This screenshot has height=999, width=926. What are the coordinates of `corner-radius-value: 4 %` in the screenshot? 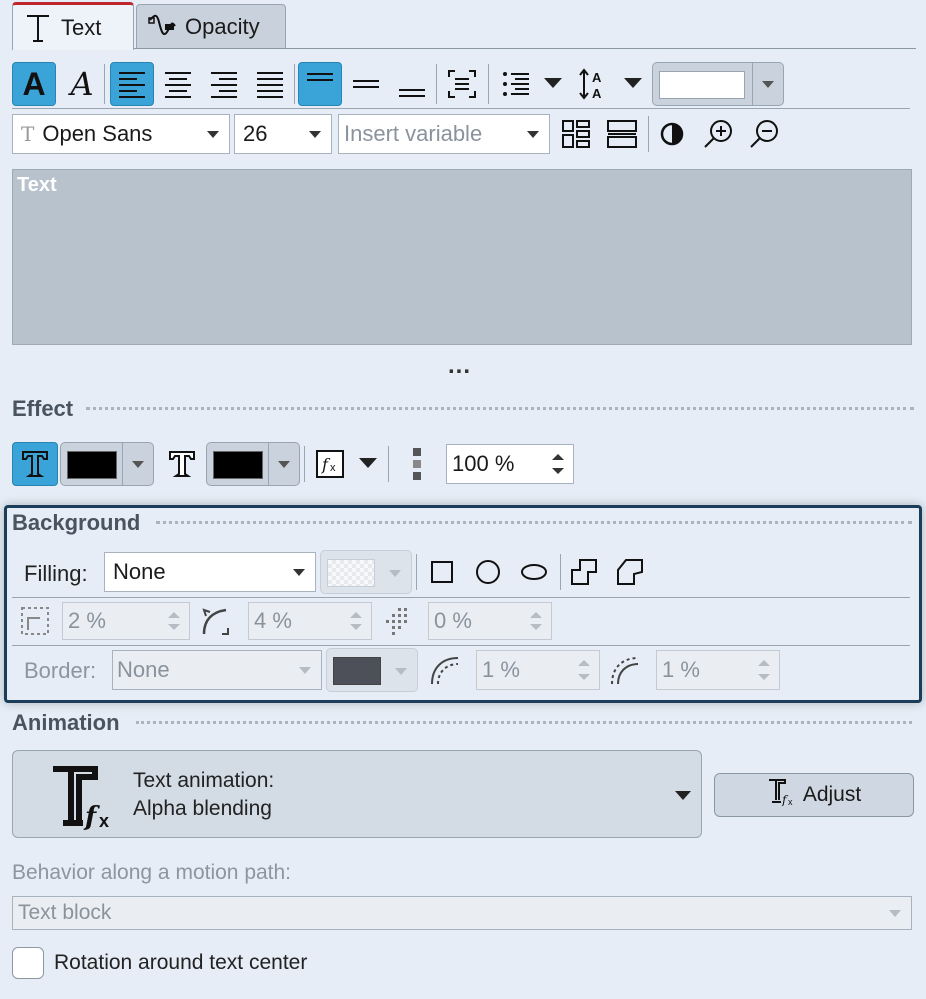 It's located at (273, 620).